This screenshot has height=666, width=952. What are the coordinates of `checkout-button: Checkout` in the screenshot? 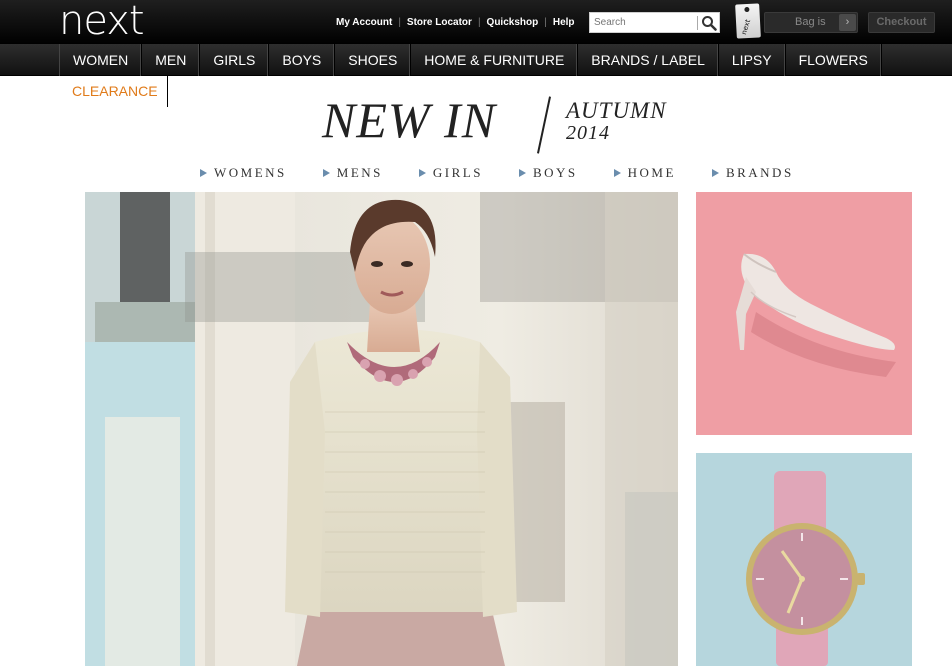 It's located at (901, 22).